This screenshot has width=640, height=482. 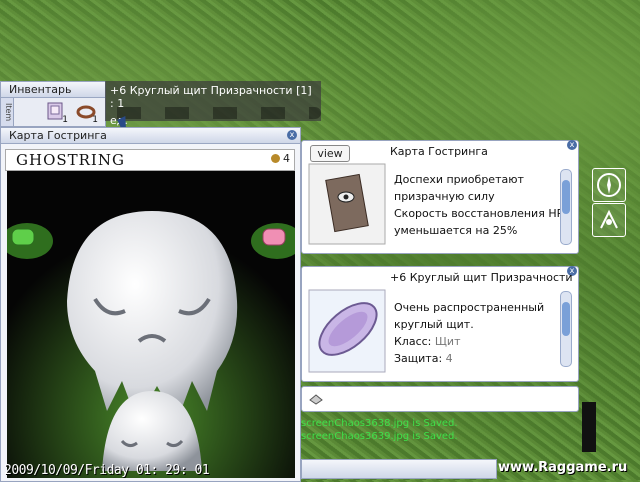 I want to click on inventory-slot-ring: 1, so click(x=87, y=113).